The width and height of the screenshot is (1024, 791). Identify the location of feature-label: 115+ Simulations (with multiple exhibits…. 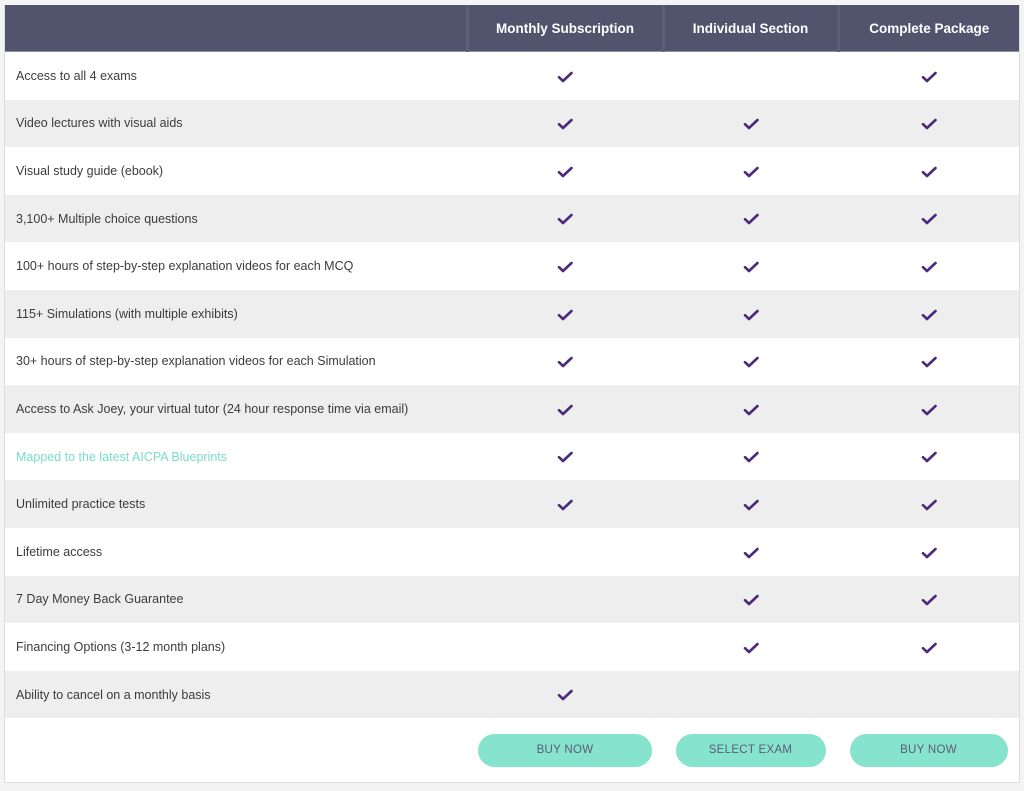
(236, 313).